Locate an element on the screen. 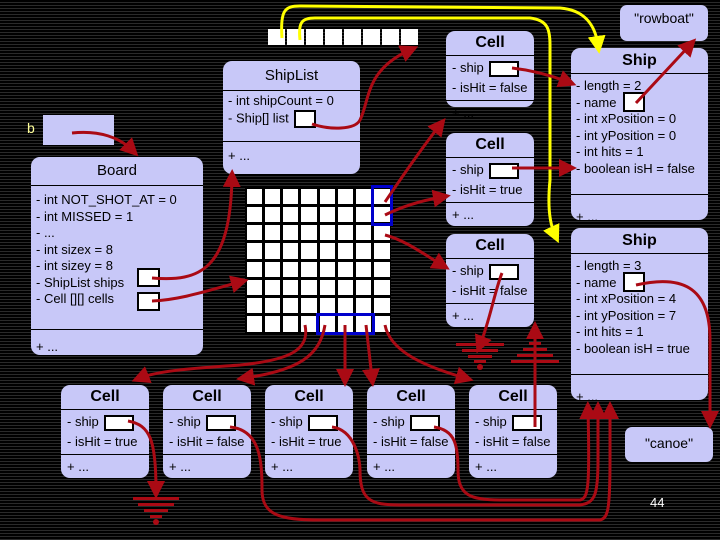 The height and width of the screenshot is (540, 720). ship-field: - boolean isH = false is located at coordinates (635, 168).